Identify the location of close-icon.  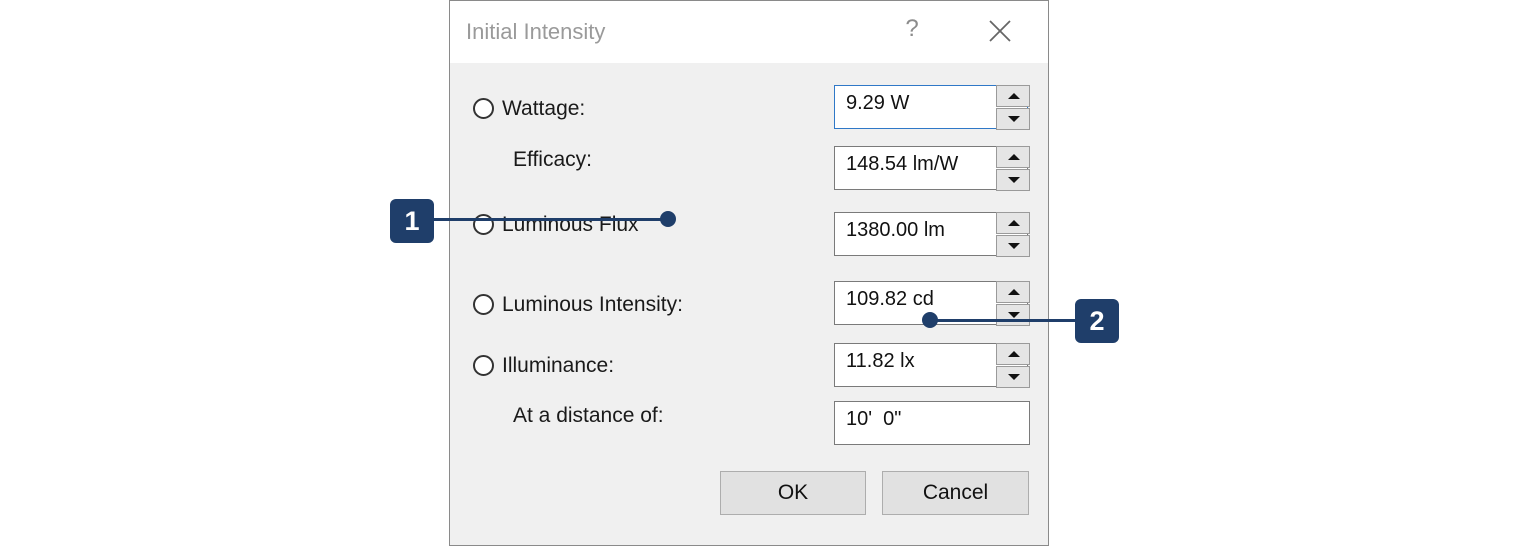
(1000, 31).